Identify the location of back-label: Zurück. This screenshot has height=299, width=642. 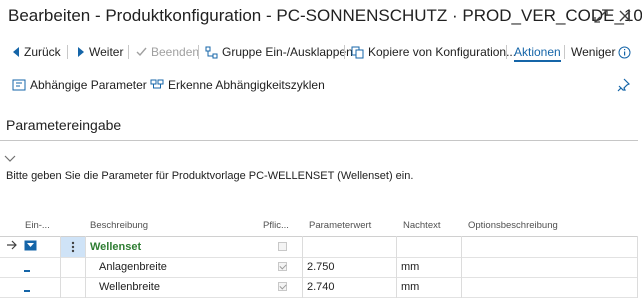
(42, 52).